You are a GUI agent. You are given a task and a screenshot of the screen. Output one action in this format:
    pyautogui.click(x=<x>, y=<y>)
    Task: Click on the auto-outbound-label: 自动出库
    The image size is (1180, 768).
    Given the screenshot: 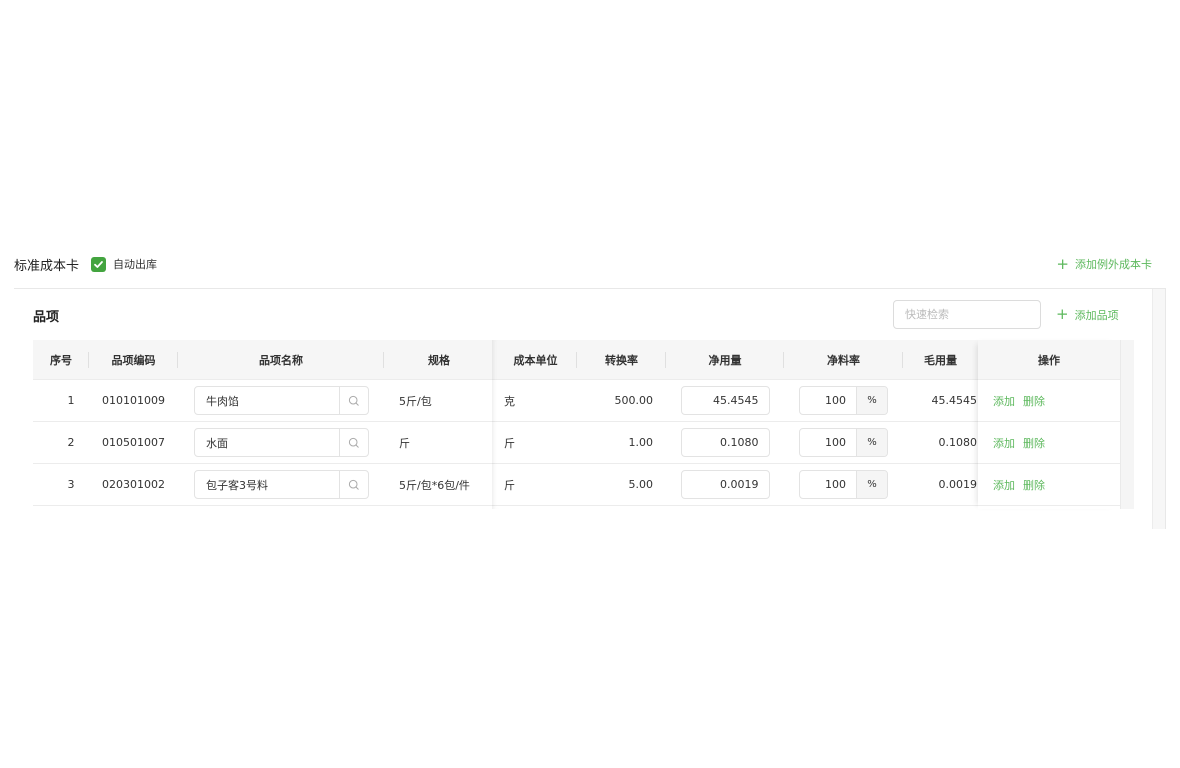 What is the action you would take?
    pyautogui.click(x=135, y=264)
    